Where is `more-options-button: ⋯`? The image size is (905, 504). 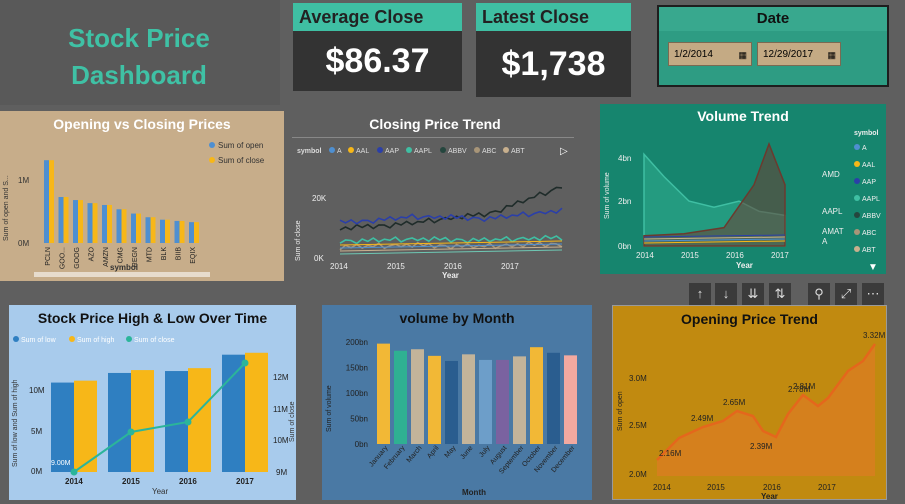
more-options-button: ⋯ is located at coordinates (873, 294).